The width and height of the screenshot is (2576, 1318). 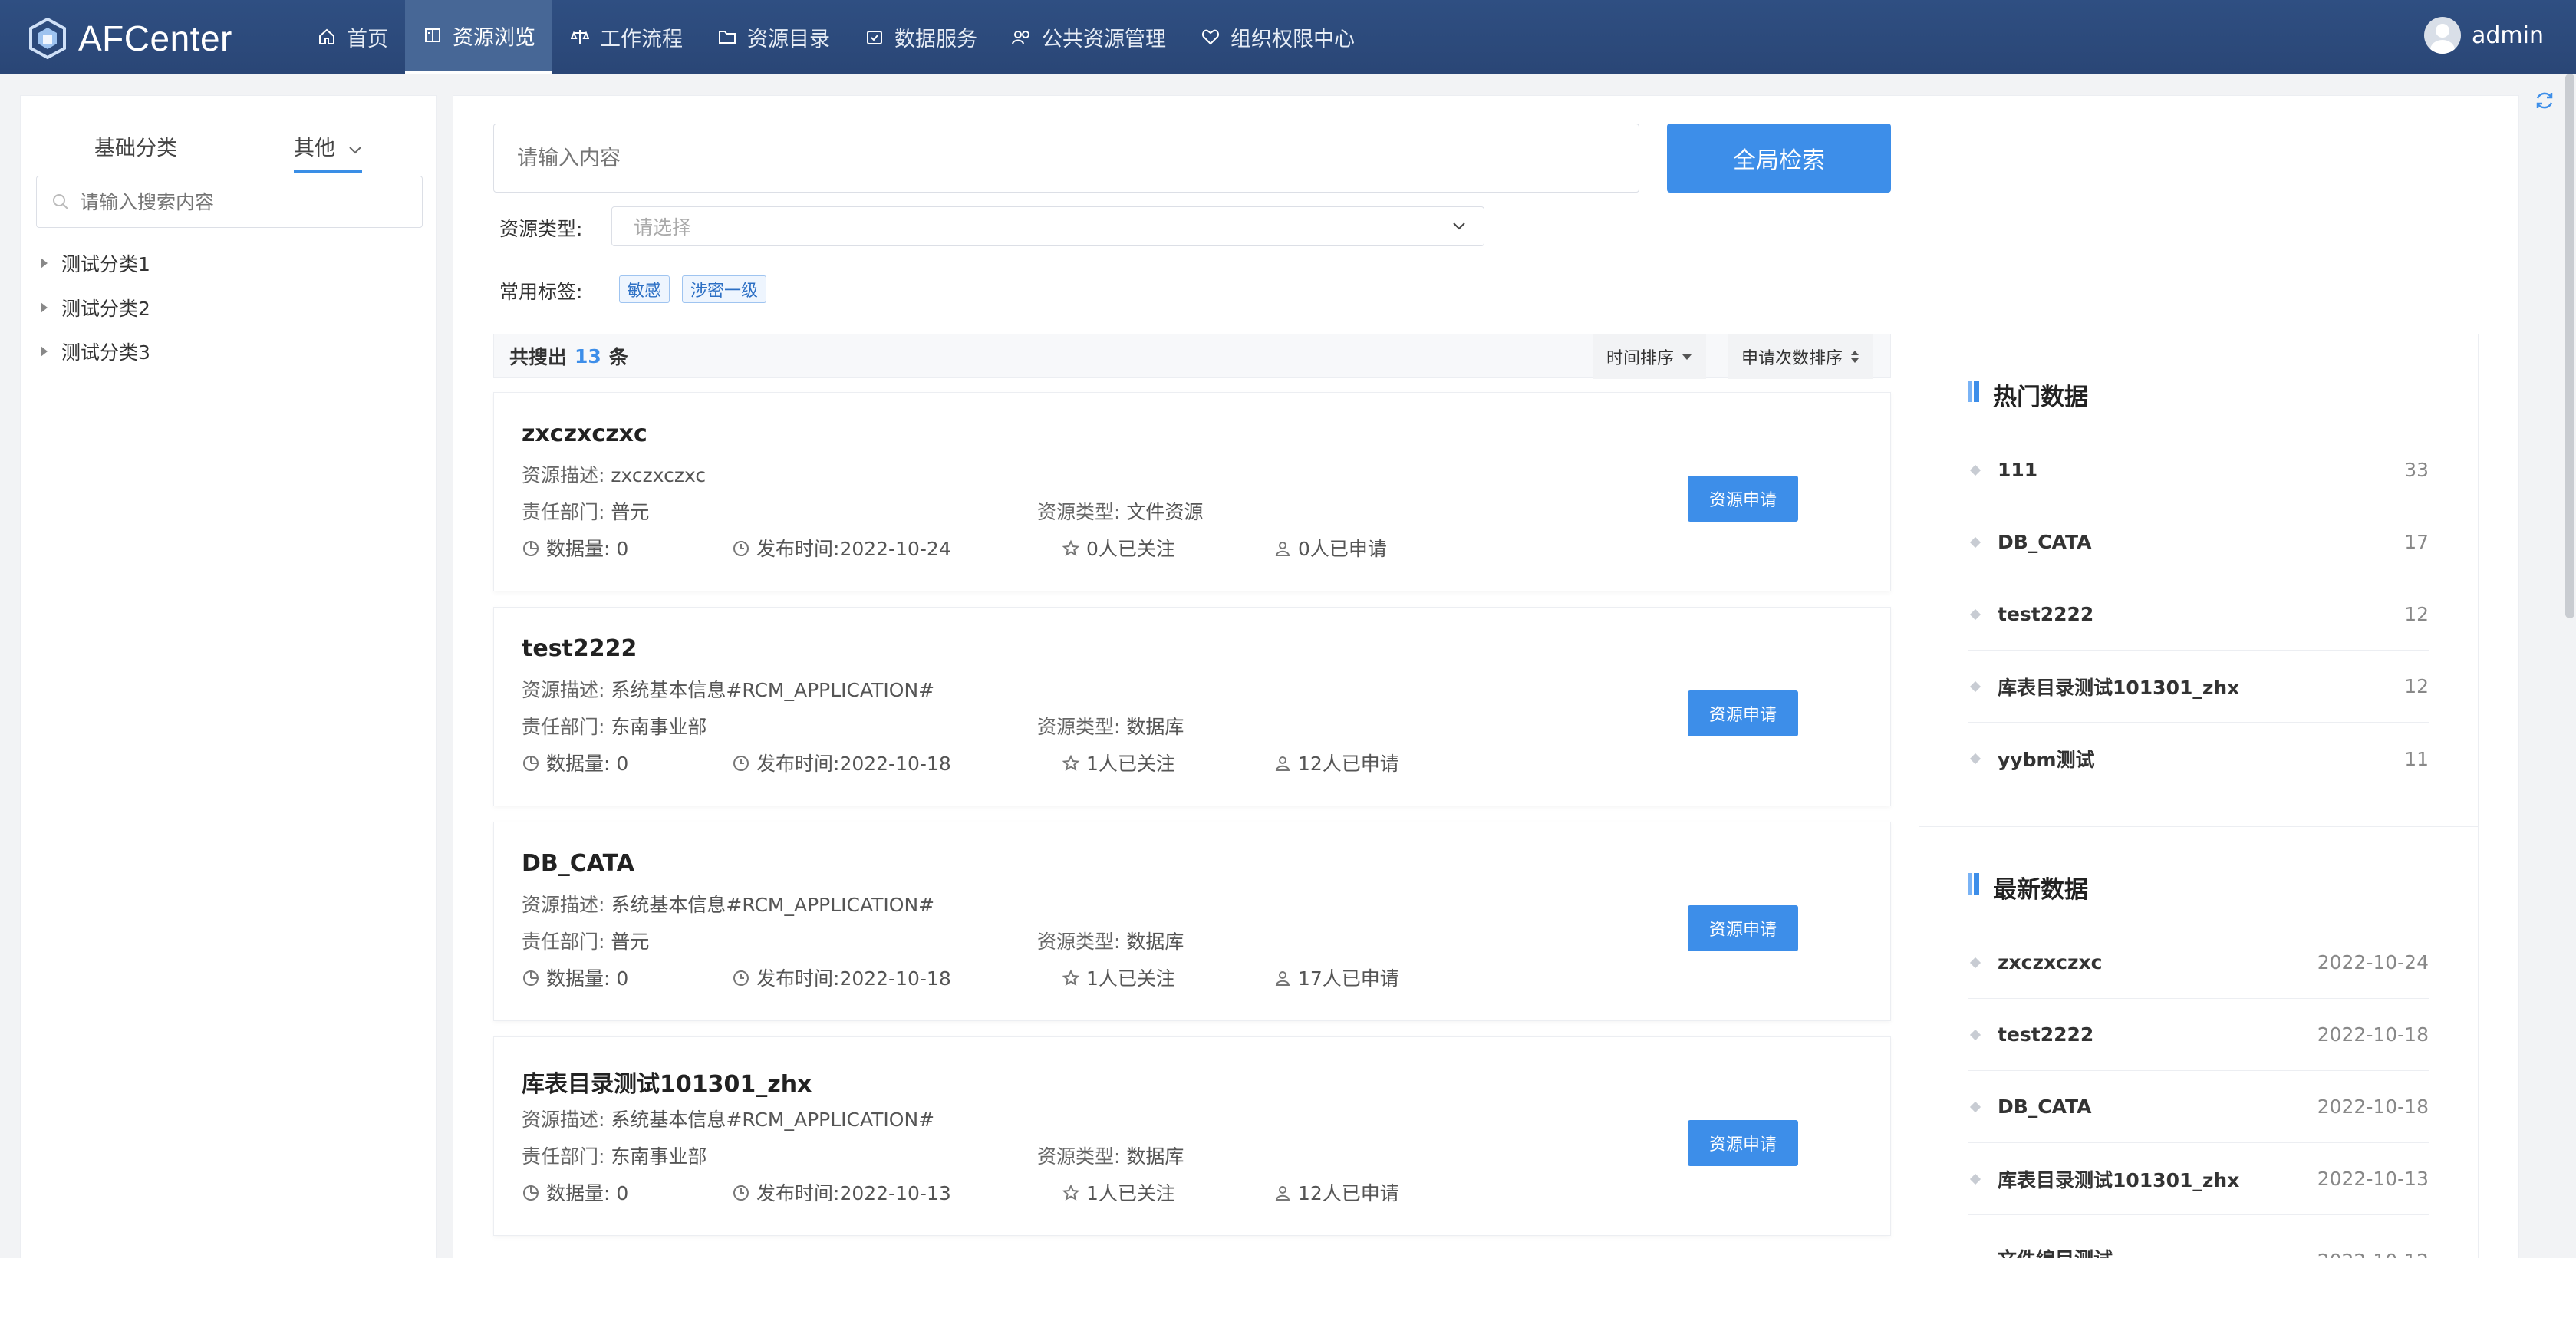 What do you see at coordinates (1277, 37) in the screenshot?
I see `nav-org-permission: 组织权限中心` at bounding box center [1277, 37].